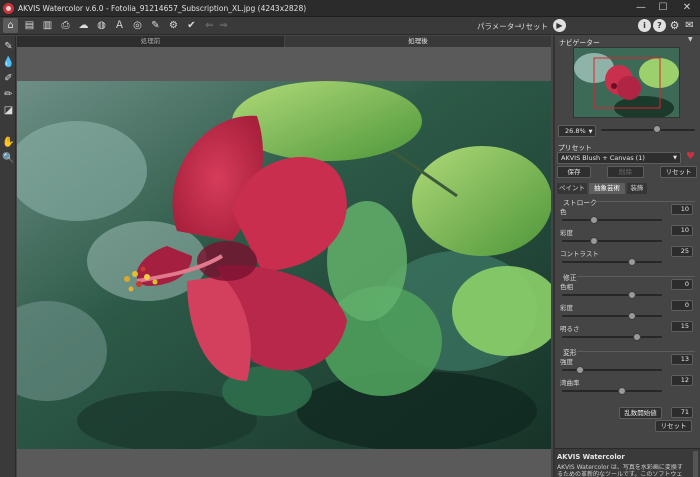 The height and width of the screenshot is (477, 700). Describe the element at coordinates (579, 43) in the screenshot. I see `navigator-title: ナビゲーター` at that location.